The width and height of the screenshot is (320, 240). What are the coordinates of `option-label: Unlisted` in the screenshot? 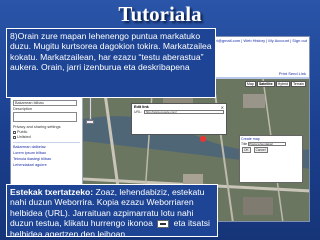 It's located at (24, 137).